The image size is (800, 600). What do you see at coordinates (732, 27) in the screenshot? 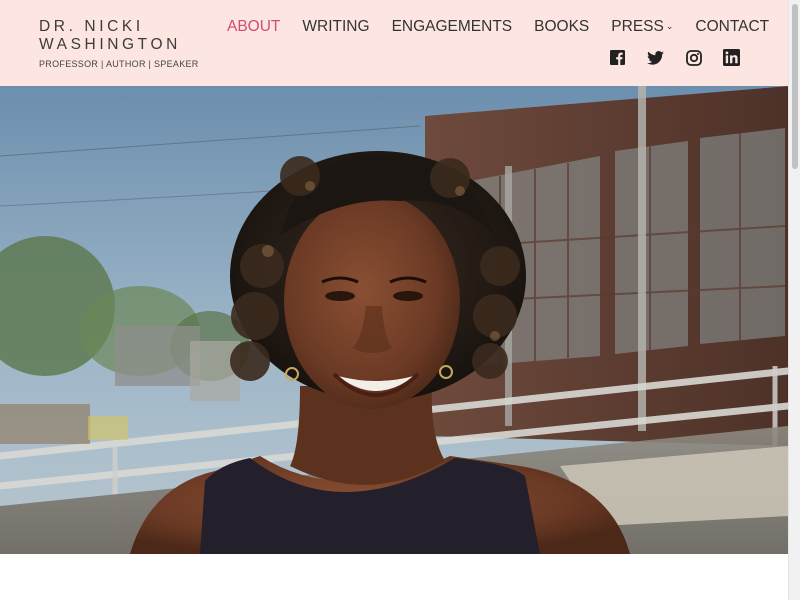
I see `nav-item-contact: CONTACT` at bounding box center [732, 27].